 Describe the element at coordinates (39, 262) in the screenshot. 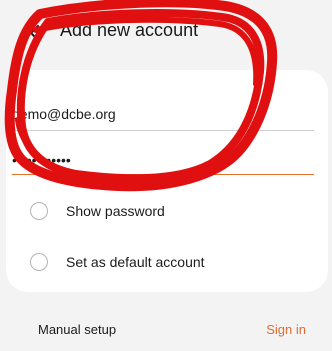

I see `default-account-checkbox` at that location.